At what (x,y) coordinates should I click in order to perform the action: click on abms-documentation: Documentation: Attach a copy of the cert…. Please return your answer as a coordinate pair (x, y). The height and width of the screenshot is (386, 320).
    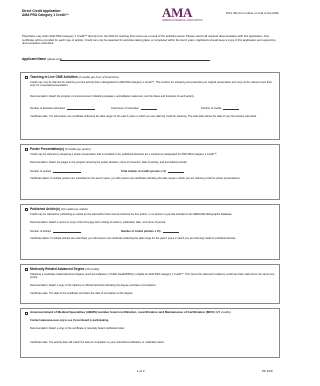
    Looking at the image, I should click on (77, 328).